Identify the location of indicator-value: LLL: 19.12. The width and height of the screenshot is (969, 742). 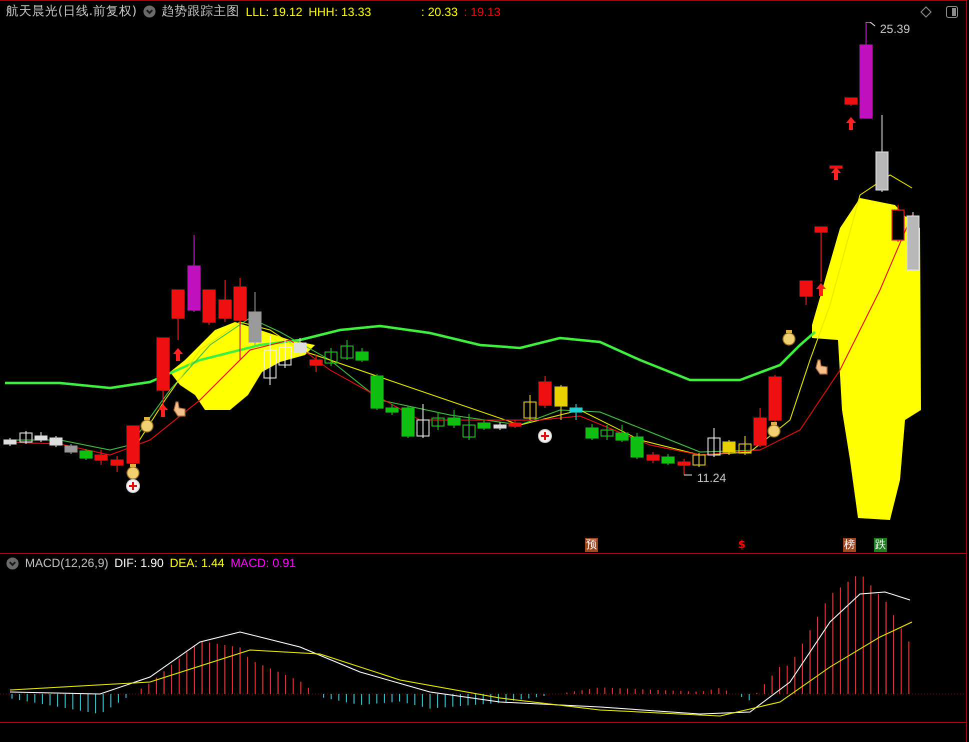
(274, 11).